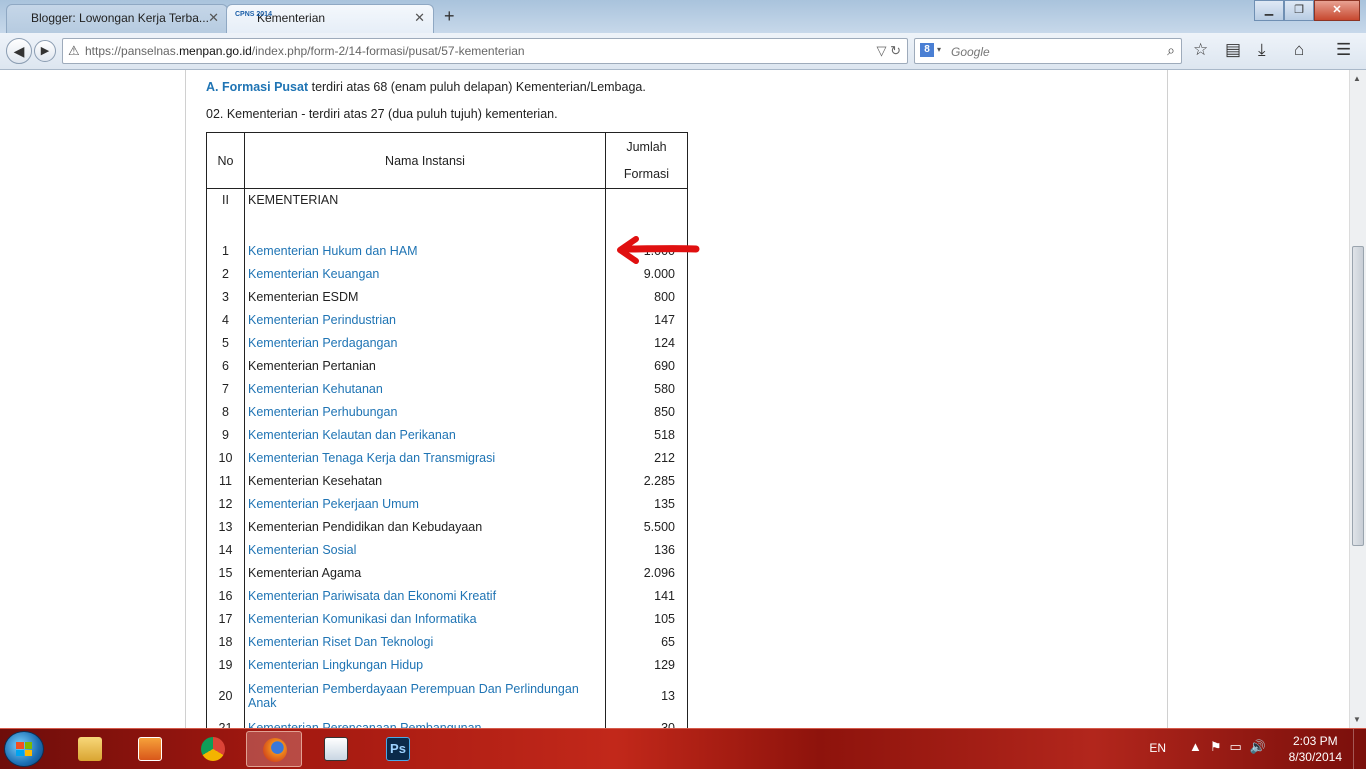 The image size is (1366, 769). I want to click on close-window-button: ✕, so click(1337, 10).